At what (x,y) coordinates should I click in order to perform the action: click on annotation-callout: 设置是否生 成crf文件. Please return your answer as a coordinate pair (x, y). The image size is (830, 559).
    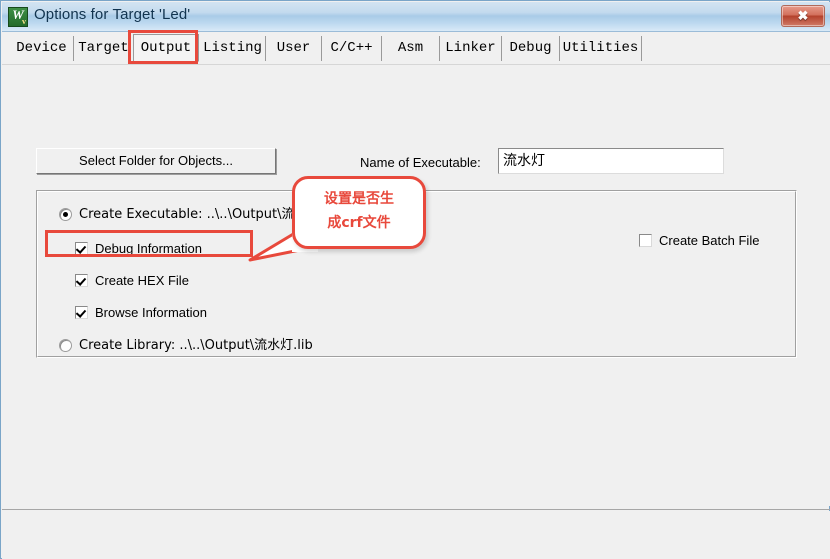
    Looking at the image, I should click on (359, 212).